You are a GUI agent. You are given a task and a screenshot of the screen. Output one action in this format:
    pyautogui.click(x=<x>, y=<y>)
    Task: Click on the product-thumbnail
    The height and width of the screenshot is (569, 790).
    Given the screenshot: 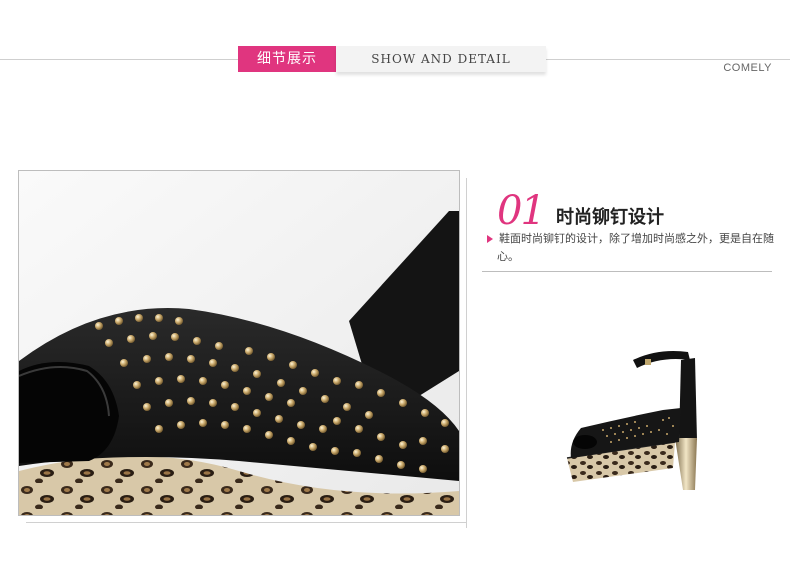 What is the action you would take?
    pyautogui.click(x=633, y=415)
    